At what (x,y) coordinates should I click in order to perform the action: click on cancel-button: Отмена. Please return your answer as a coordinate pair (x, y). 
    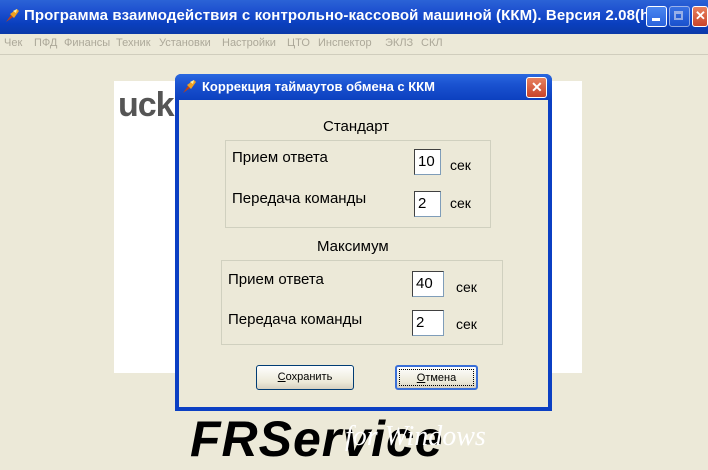
    Looking at the image, I should click on (436, 377).